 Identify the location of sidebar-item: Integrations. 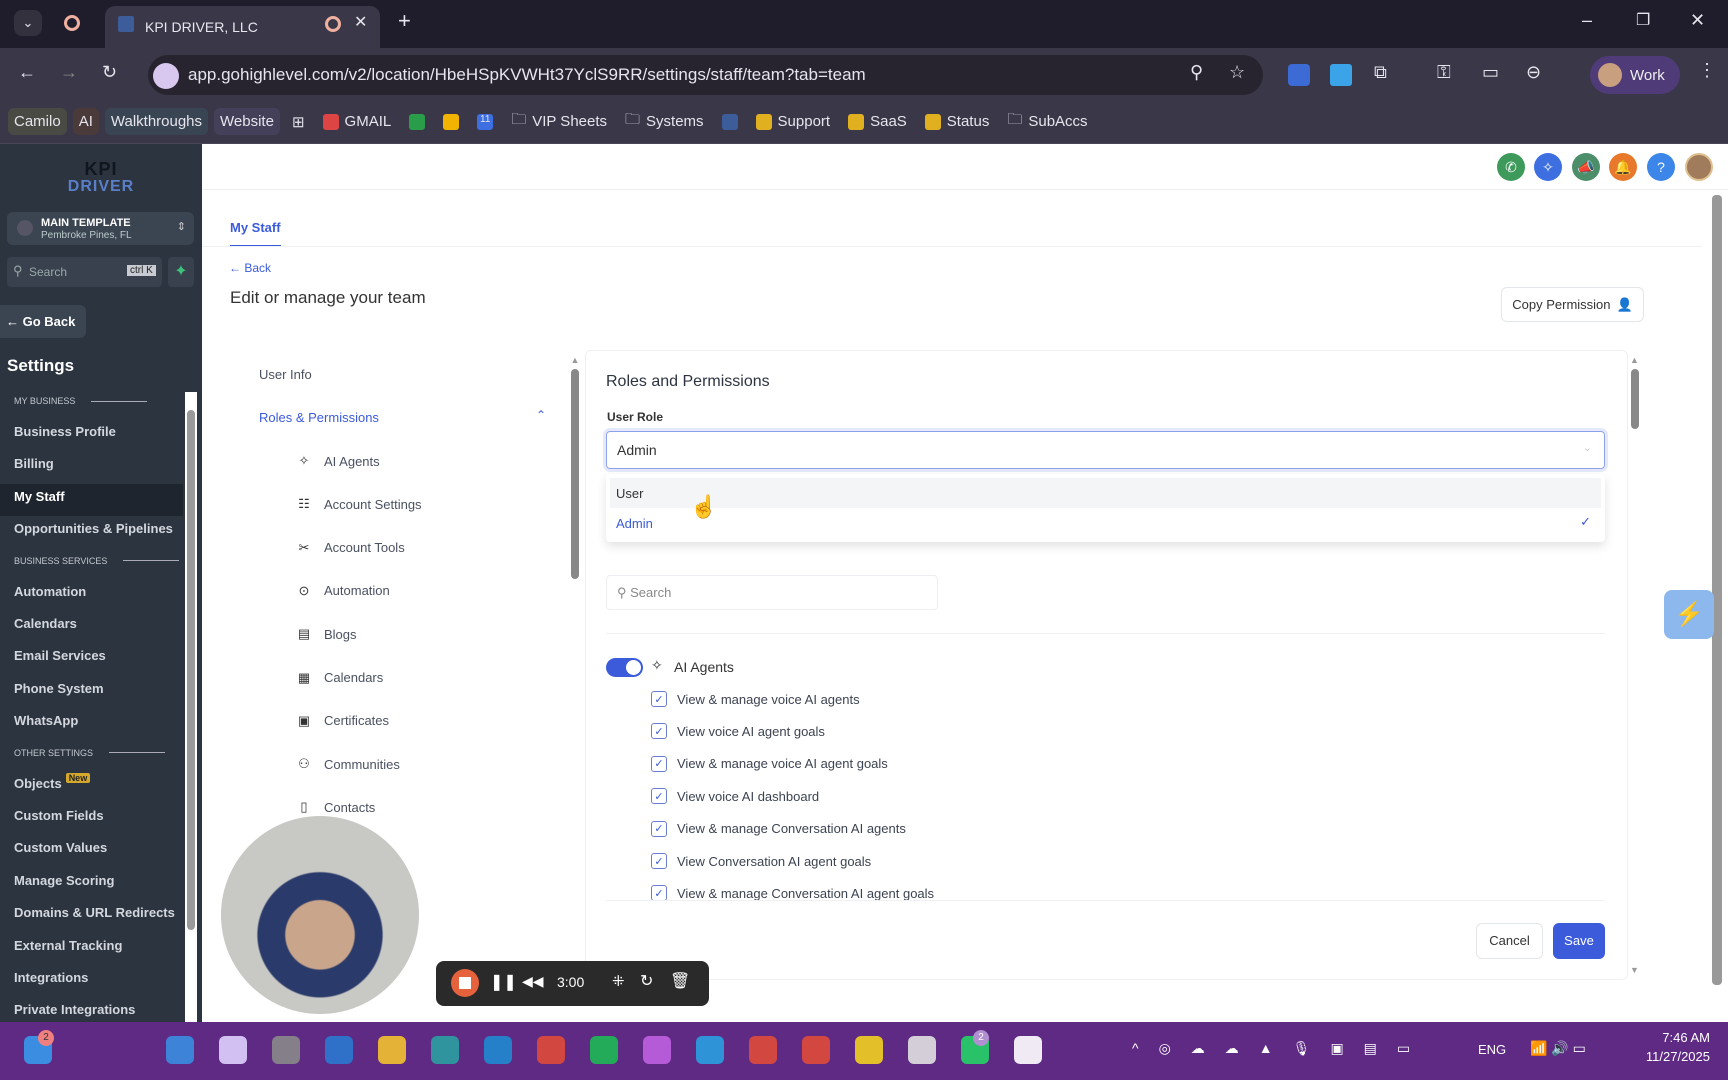
(51, 977).